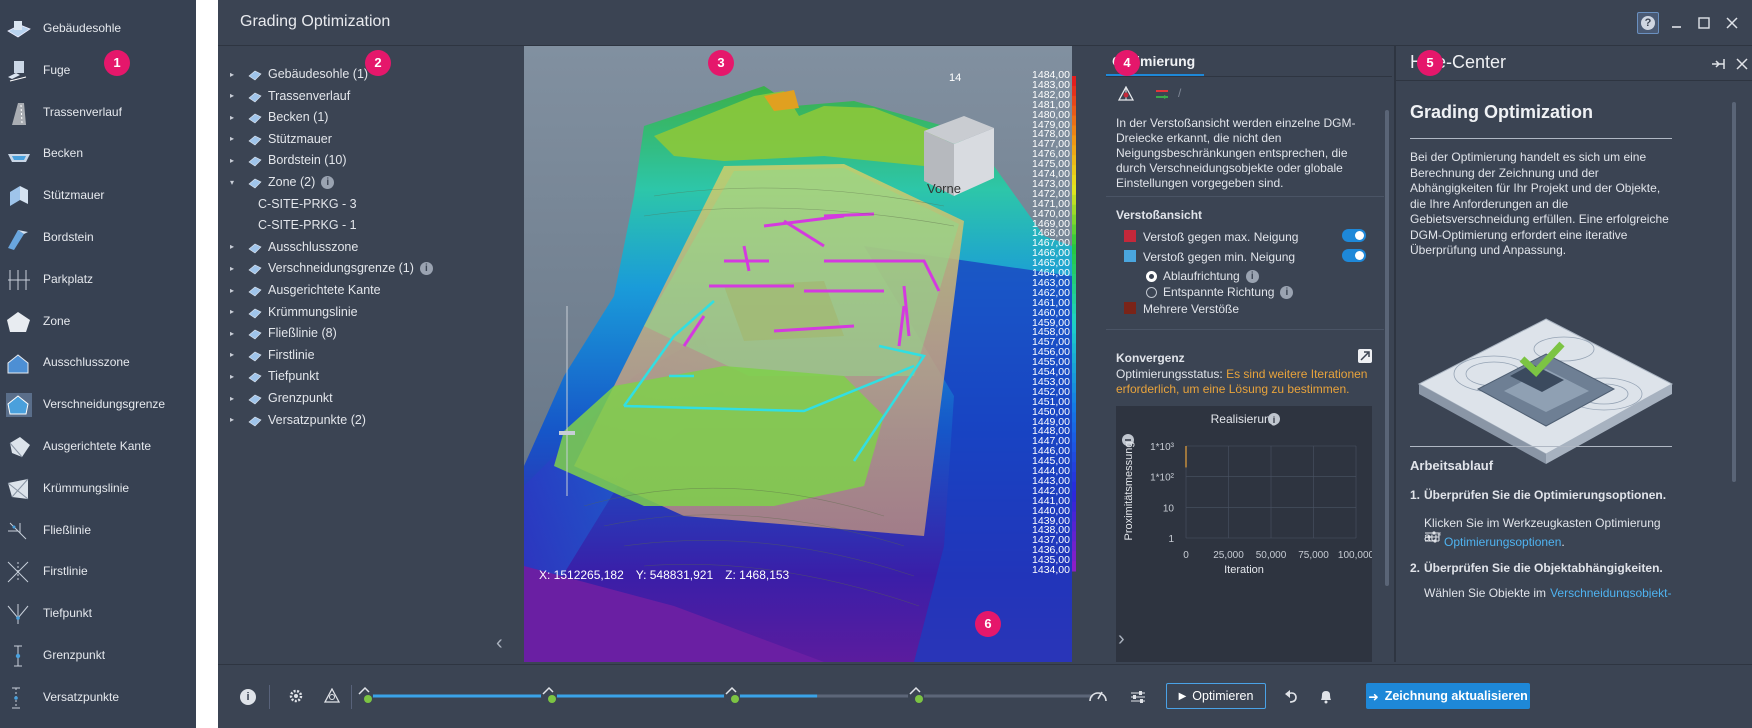 Image resolution: width=1752 pixels, height=728 pixels. What do you see at coordinates (98, 613) in the screenshot?
I see `toolbox-item-tiefpunkt: Tiefpunkt` at bounding box center [98, 613].